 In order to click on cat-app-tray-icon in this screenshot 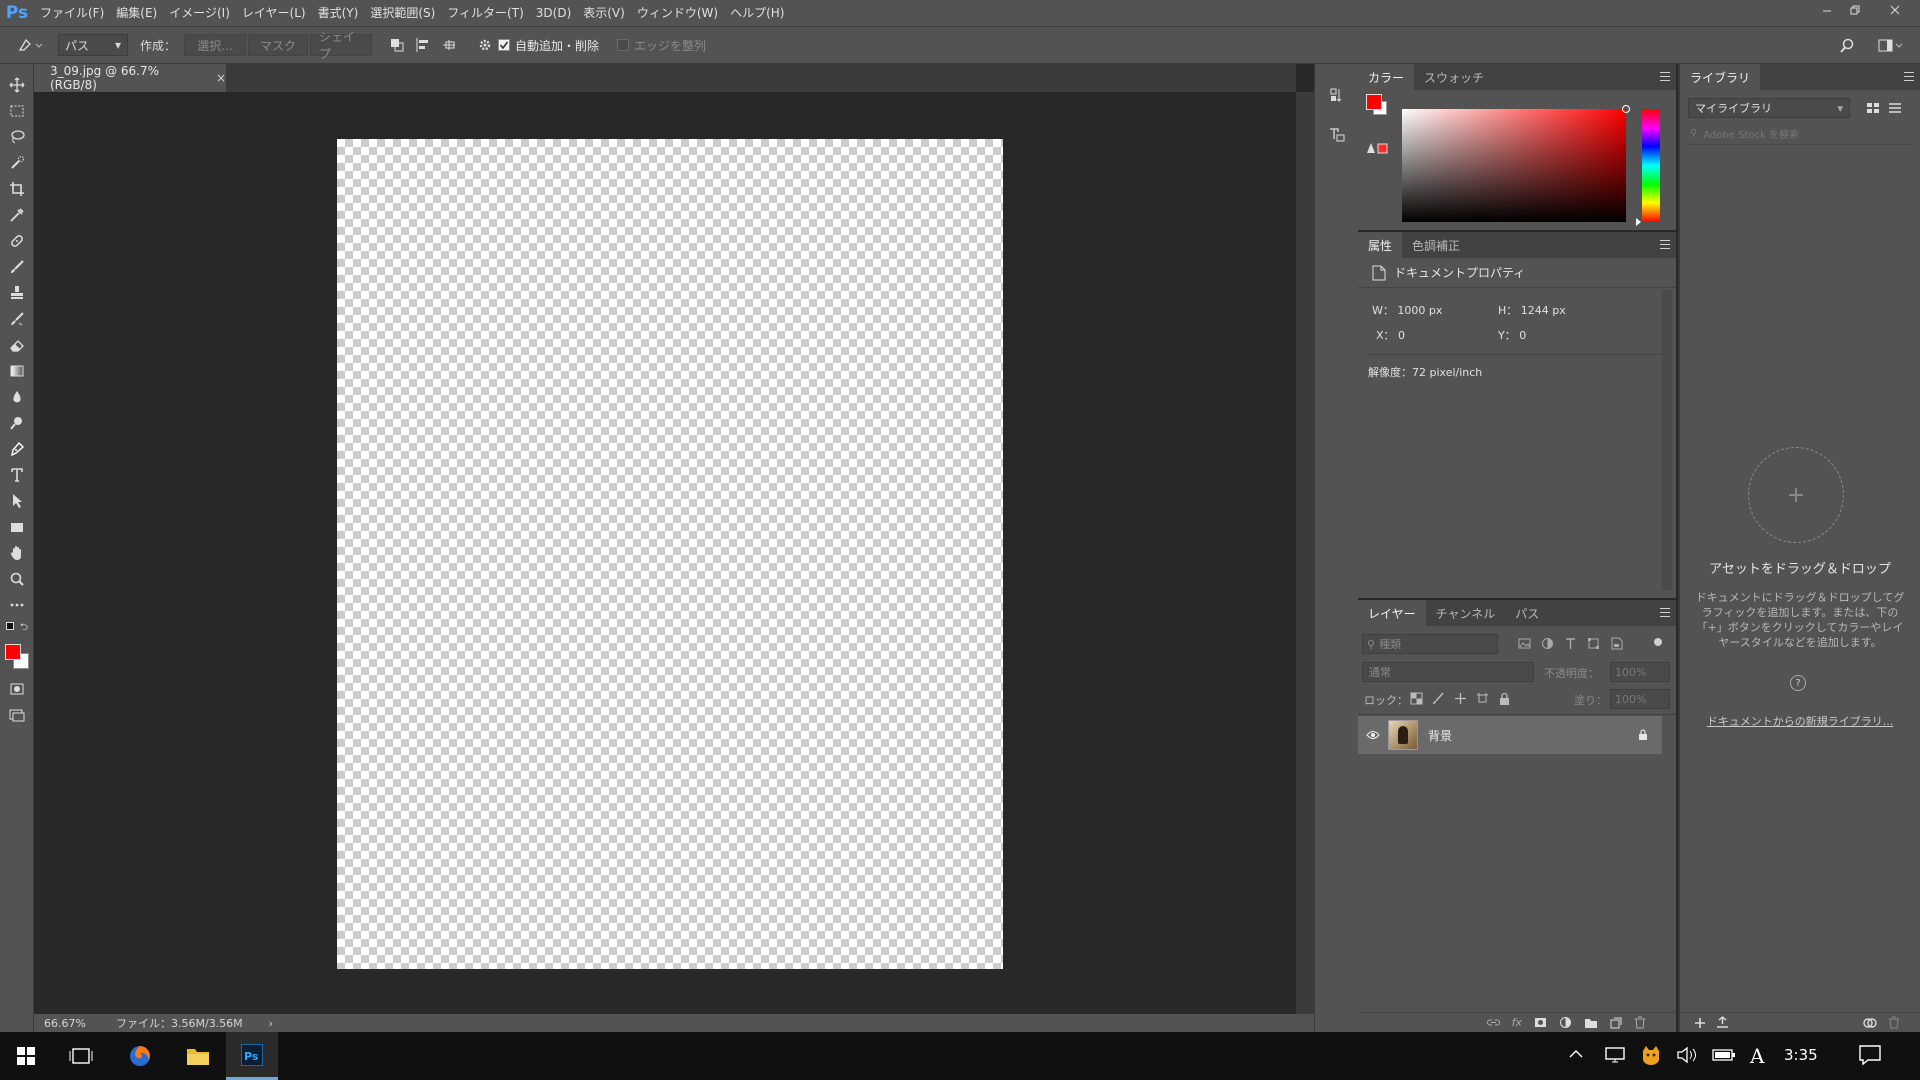, I will do `click(1651, 1055)`.